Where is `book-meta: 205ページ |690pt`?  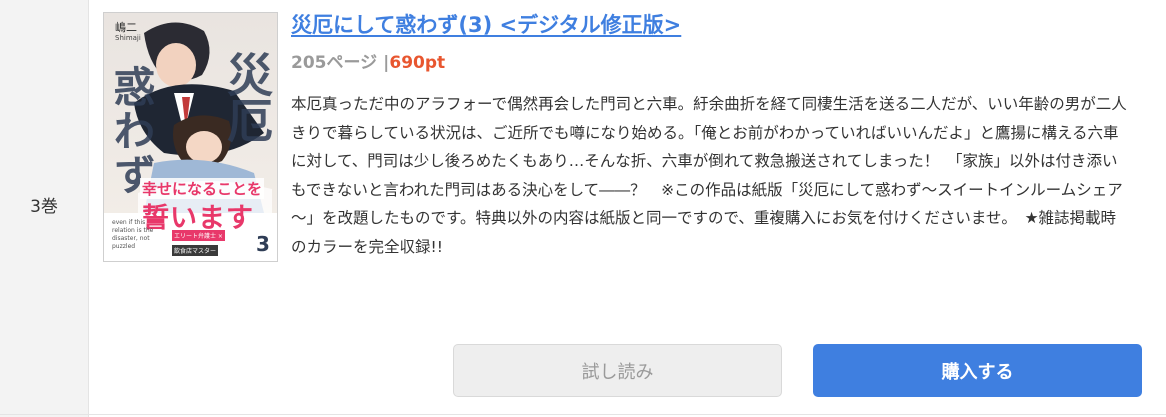
book-meta: 205ページ |690pt is located at coordinates (368, 60).